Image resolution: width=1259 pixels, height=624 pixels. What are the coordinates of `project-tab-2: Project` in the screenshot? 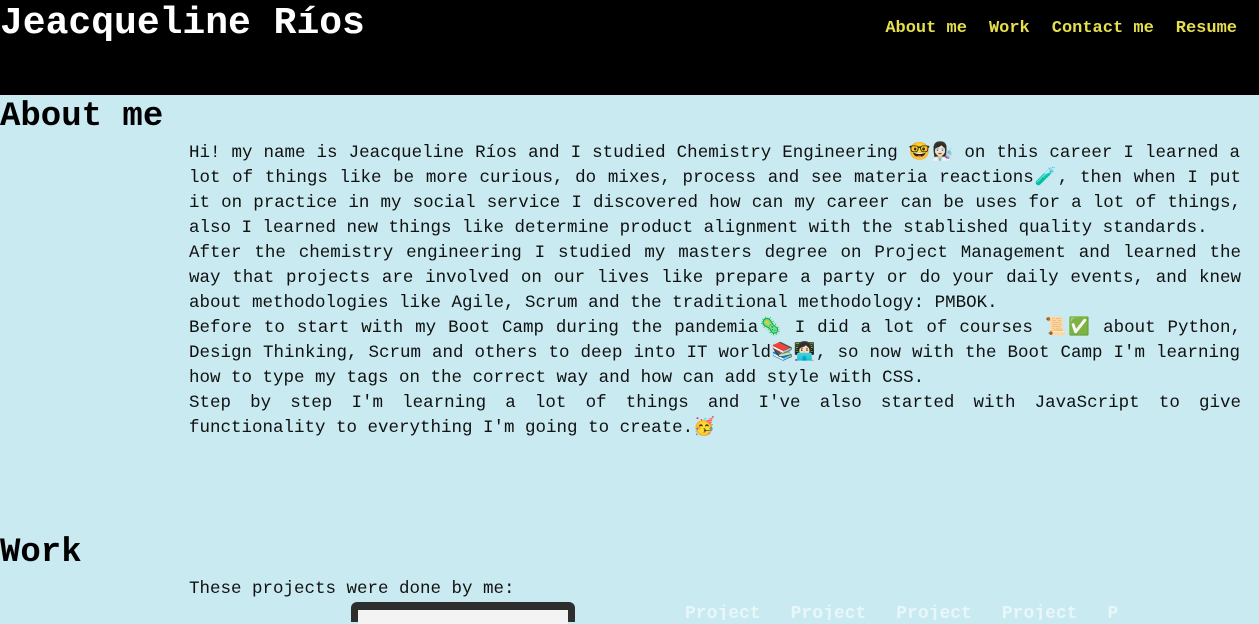 It's located at (829, 610).